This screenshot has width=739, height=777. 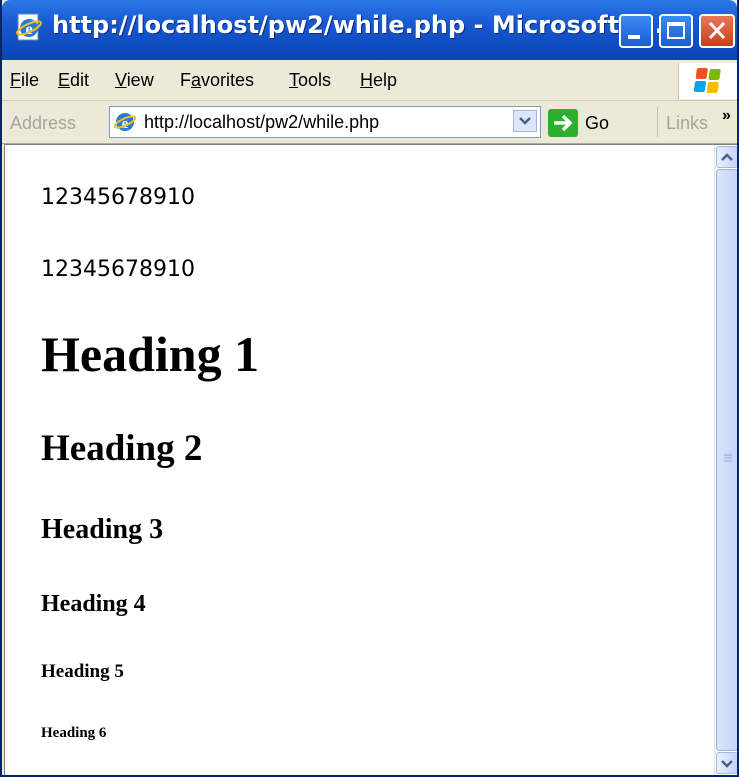 What do you see at coordinates (102, 529) in the screenshot?
I see `heading-3: Heading 3` at bounding box center [102, 529].